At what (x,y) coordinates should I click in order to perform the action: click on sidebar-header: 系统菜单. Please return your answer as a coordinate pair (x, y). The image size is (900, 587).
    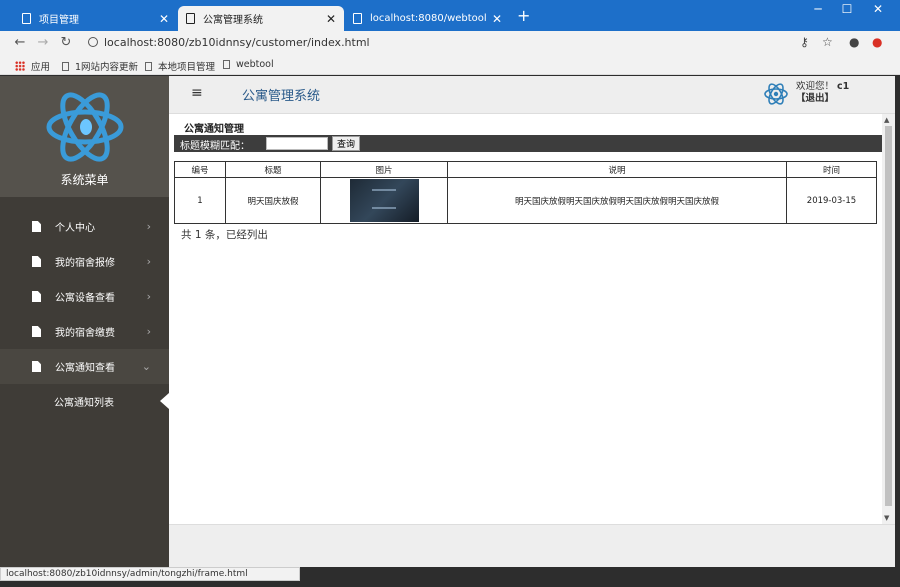
    Looking at the image, I should click on (84, 136).